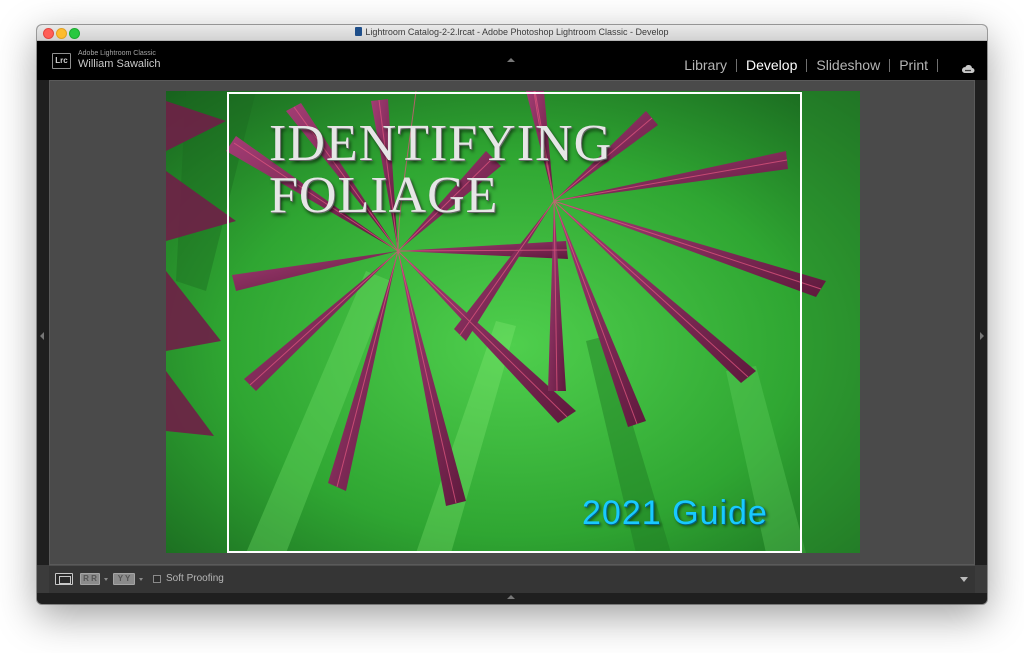  I want to click on bottom-panel-toggle-icon, so click(511, 597).